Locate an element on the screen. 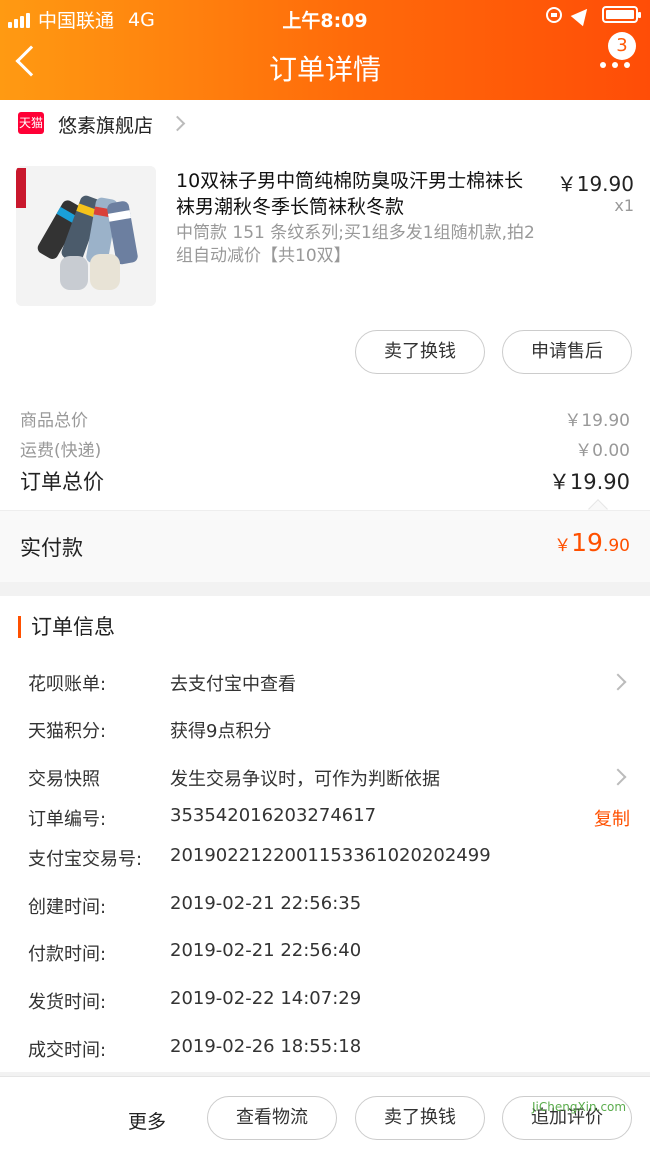 The height and width of the screenshot is (1155, 650). closed-time-row: 成交时间: 2019-02-26 18:55:18 is located at coordinates (325, 1051).